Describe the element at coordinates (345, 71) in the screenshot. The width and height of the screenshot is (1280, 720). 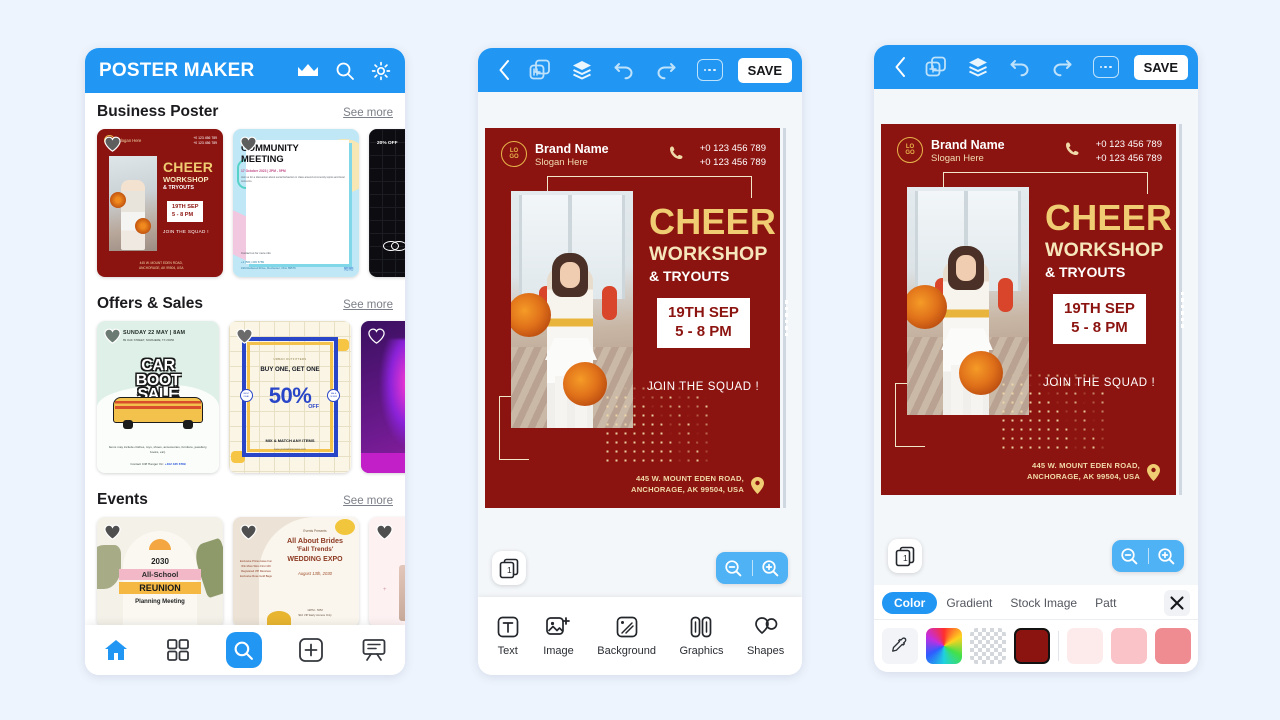
I see `search-icon` at that location.